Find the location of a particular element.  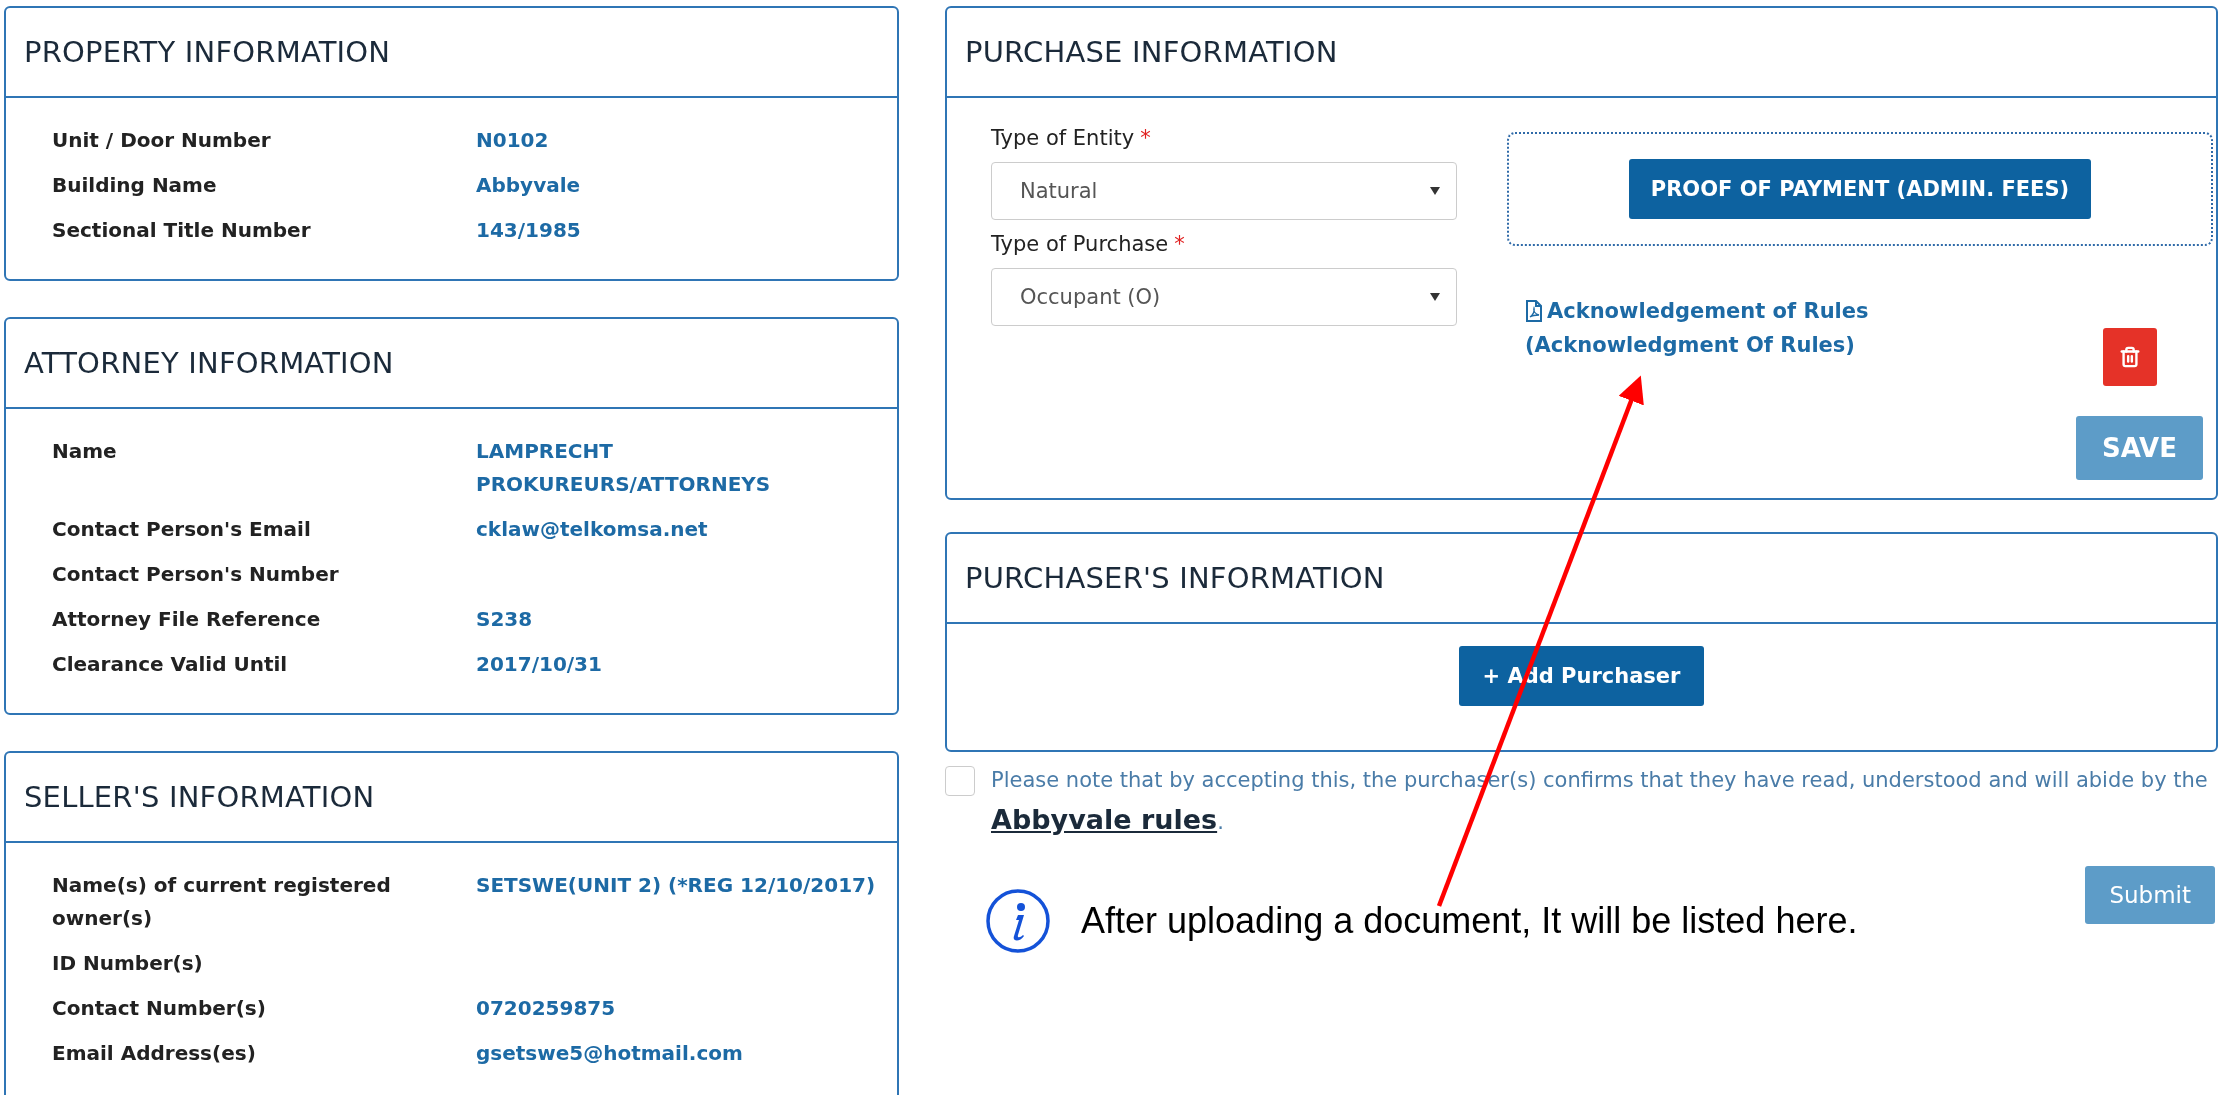

annotation-text: After uploading a document, It will be listed here. is located at coordinates (1469, 921).